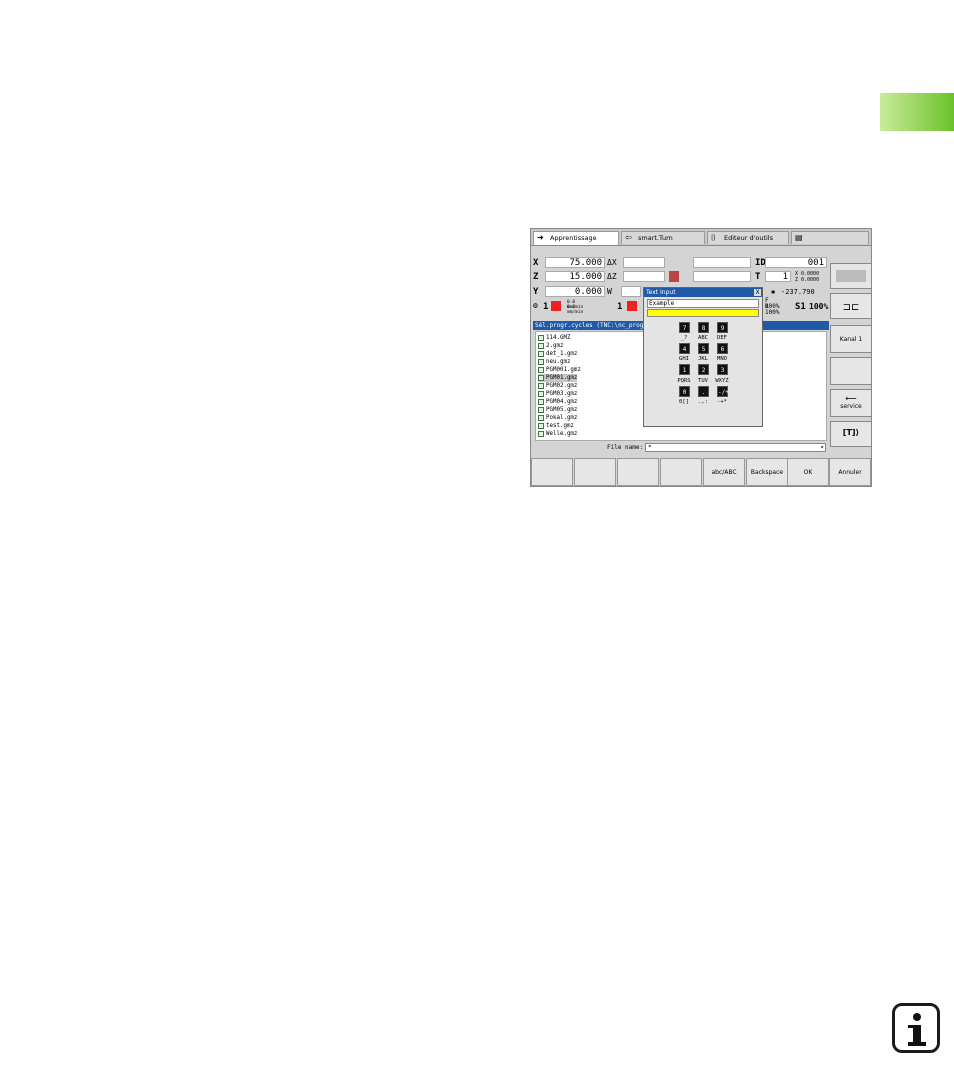  I want to click on save-icon: ▤, so click(799, 237).